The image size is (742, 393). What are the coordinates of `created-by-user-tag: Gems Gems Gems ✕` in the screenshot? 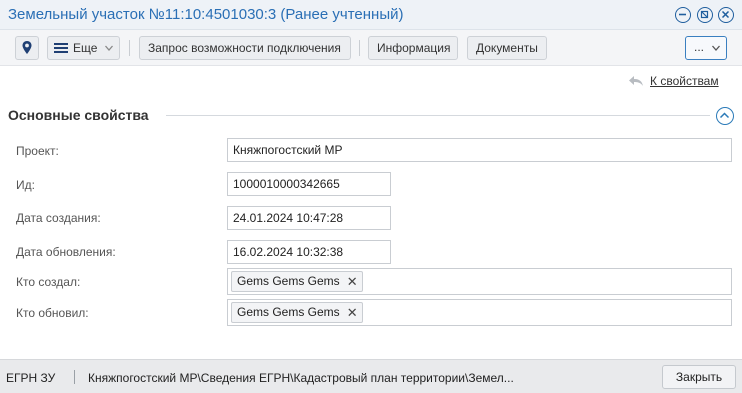 It's located at (297, 281).